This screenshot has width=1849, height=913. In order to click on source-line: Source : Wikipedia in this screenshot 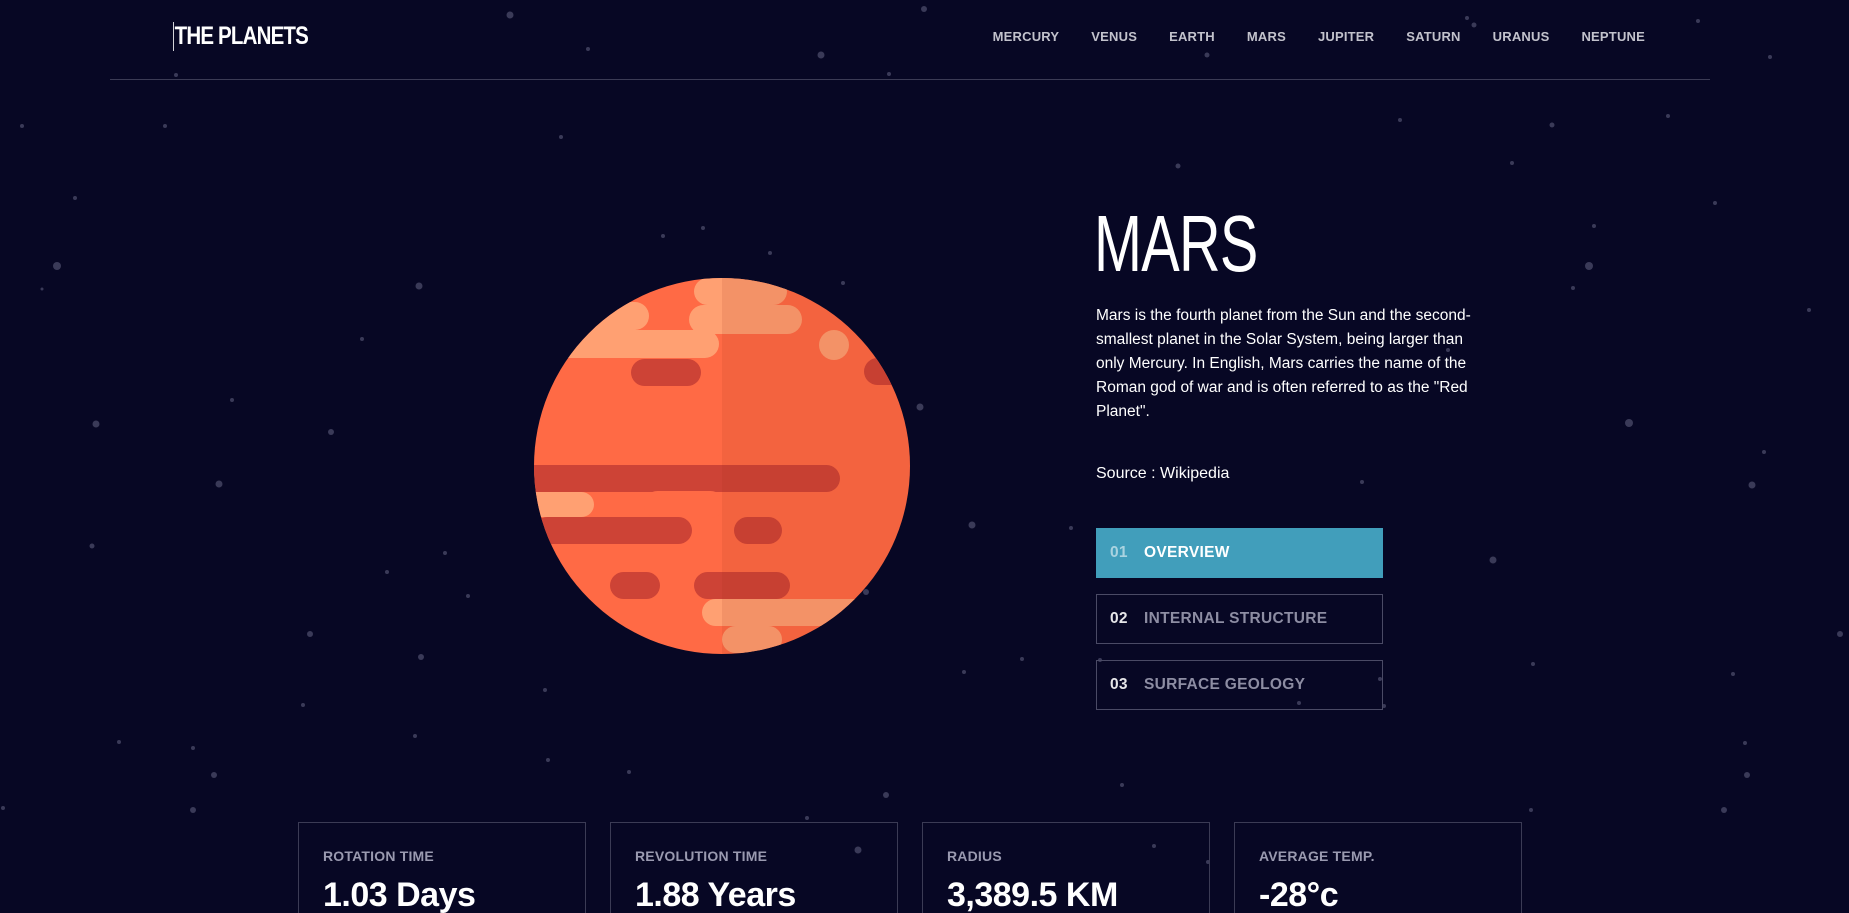, I will do `click(1162, 474)`.